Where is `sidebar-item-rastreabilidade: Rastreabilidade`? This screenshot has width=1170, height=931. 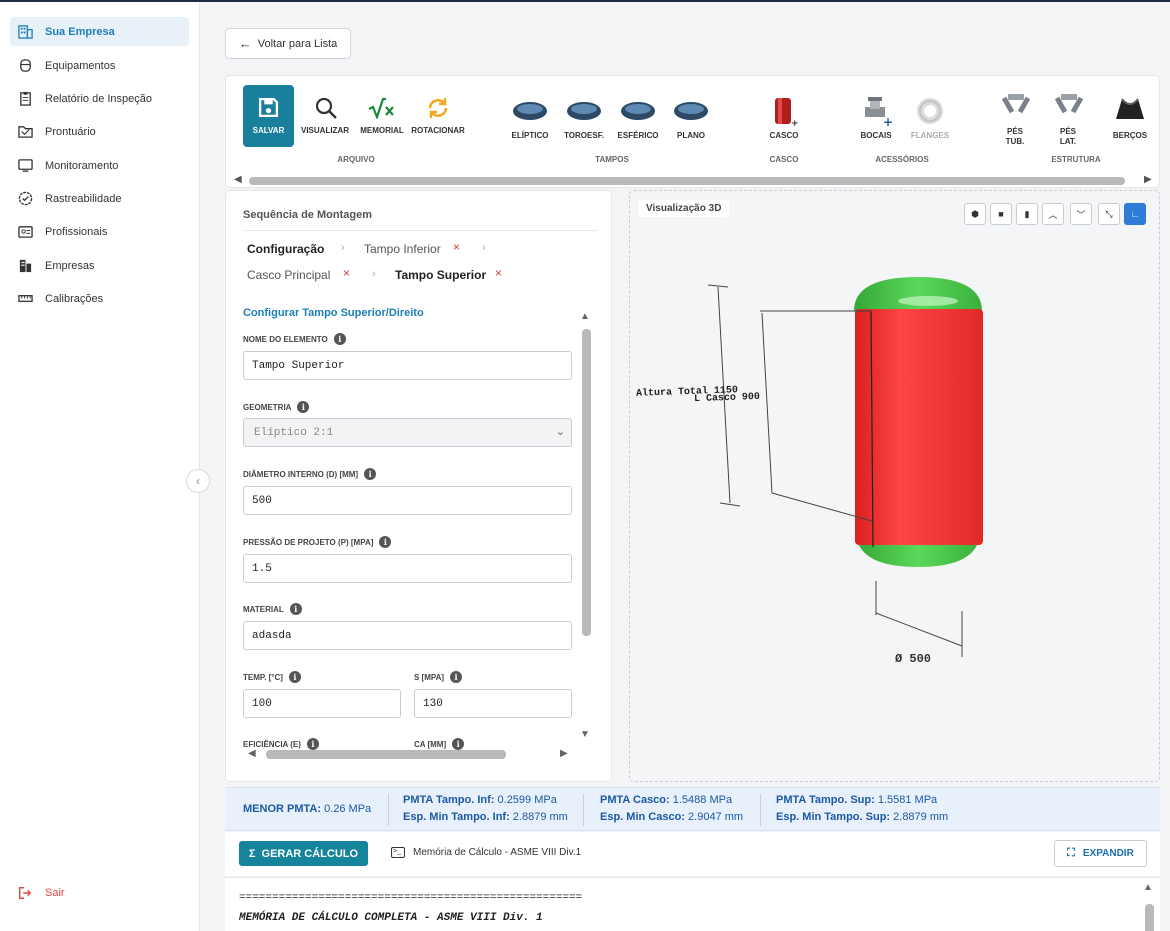 sidebar-item-rastreabilidade: Rastreabilidade is located at coordinates (99, 198).